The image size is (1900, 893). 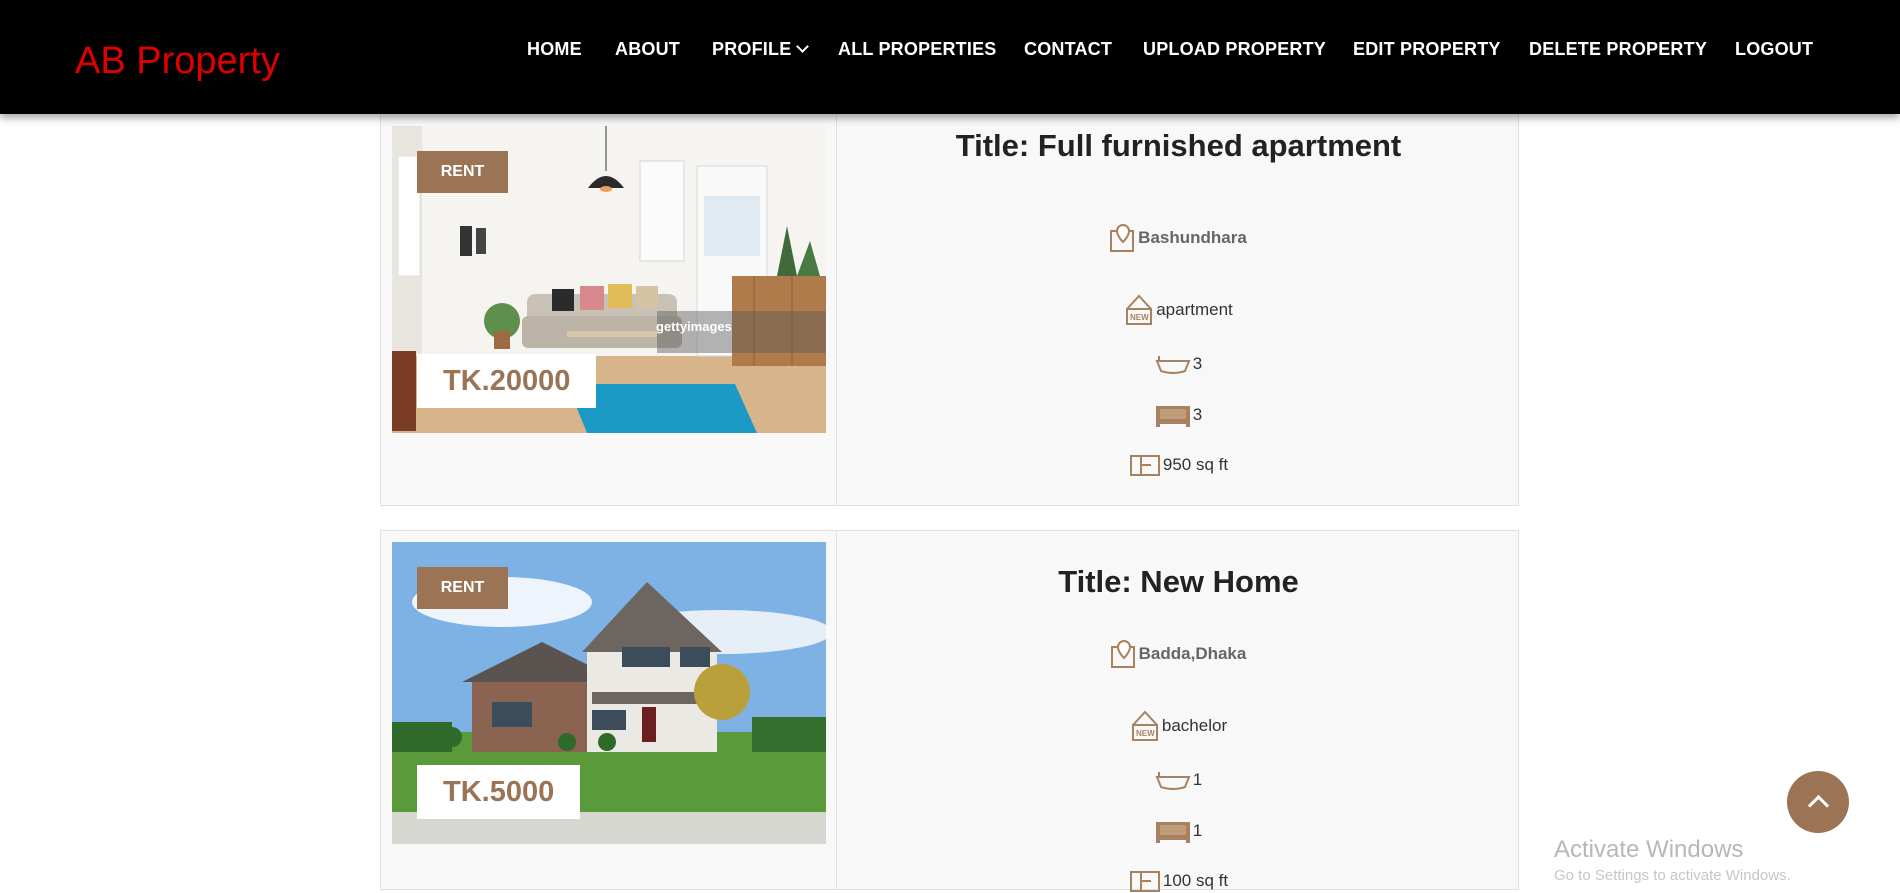 I want to click on property-title: Title: Full furnished apartment, so click(x=1178, y=146).